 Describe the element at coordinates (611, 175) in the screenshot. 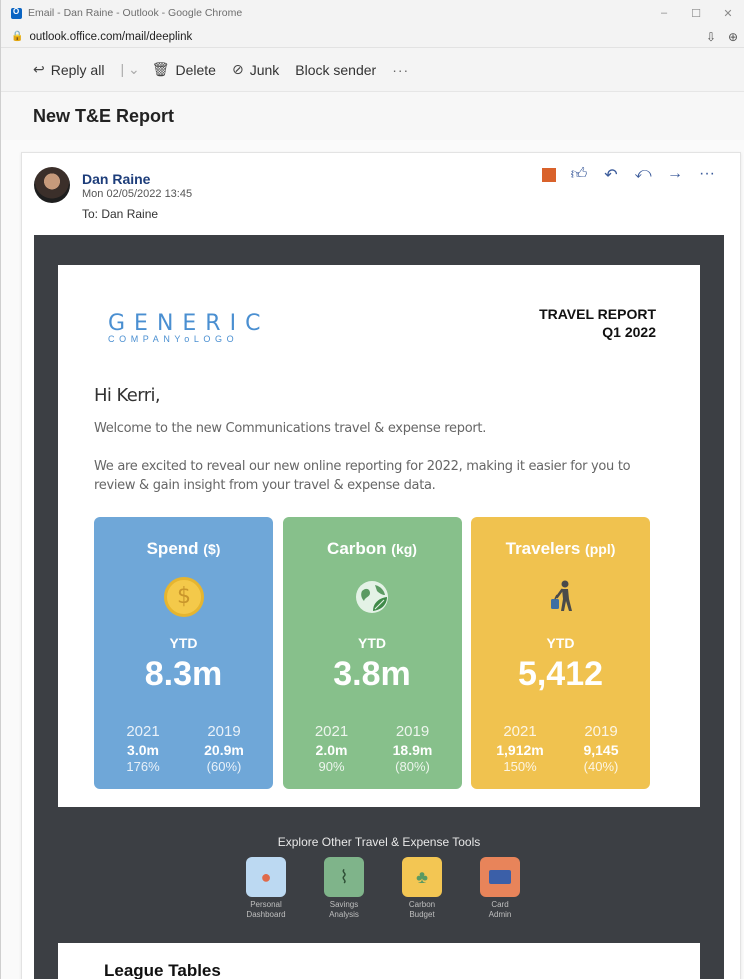

I see `reply-icon: ↶` at that location.